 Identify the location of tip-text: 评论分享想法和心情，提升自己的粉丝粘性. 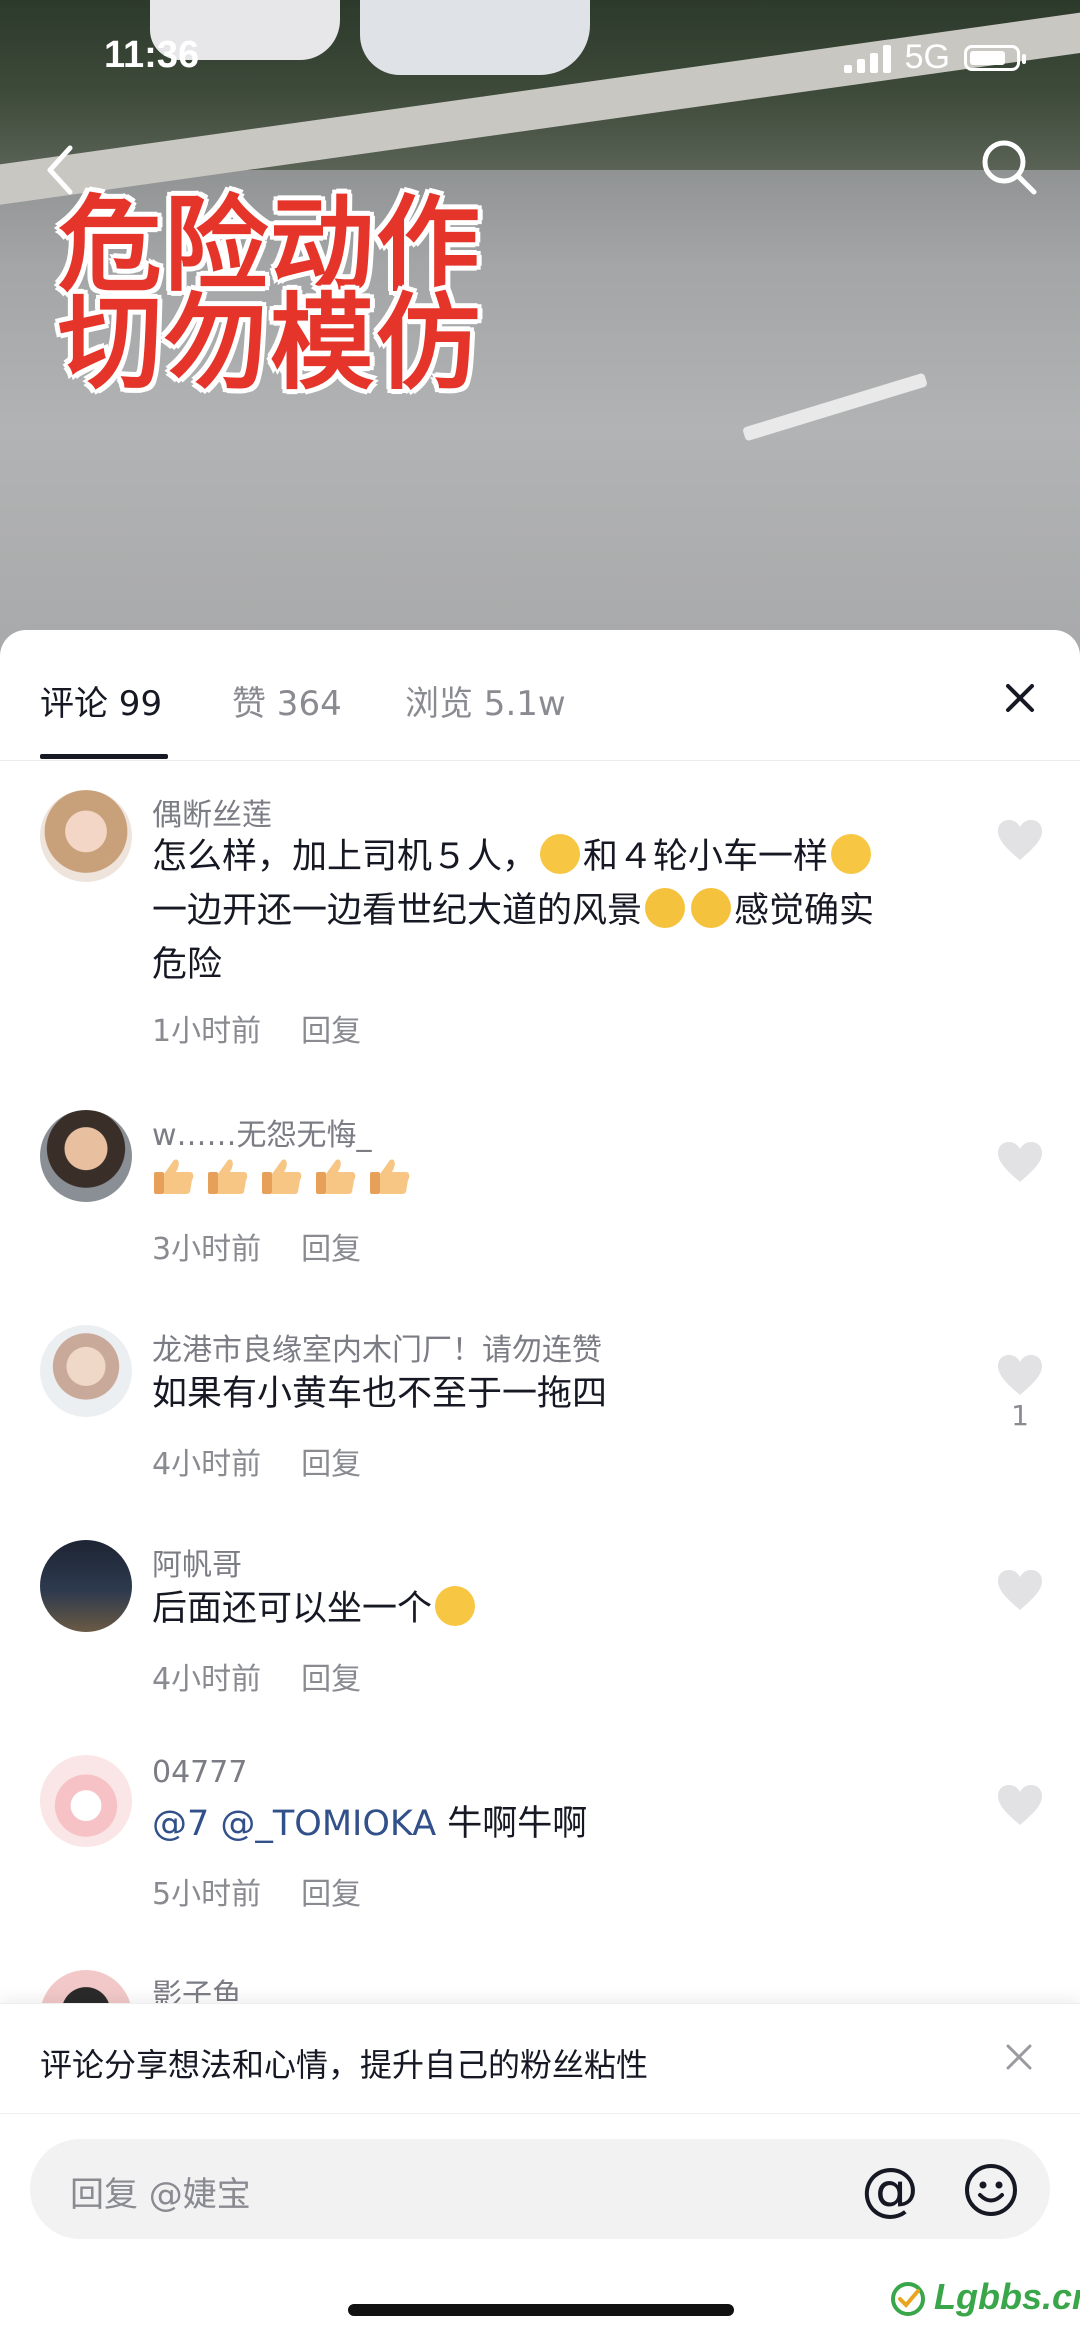
(344, 2065).